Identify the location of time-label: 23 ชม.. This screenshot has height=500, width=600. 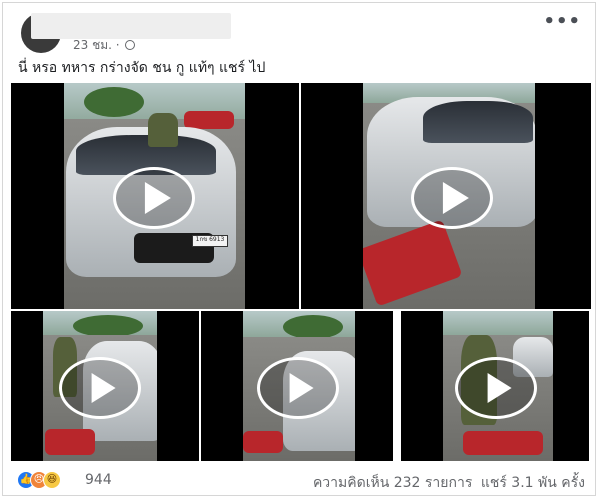
(92, 45).